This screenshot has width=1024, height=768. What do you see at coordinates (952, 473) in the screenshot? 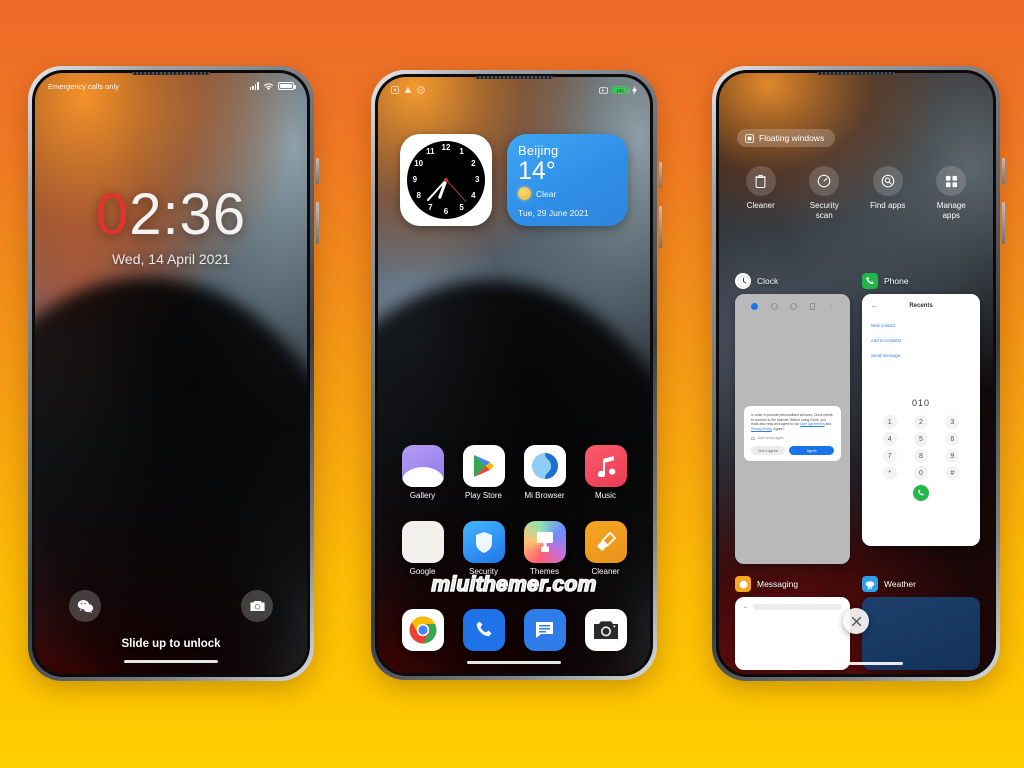
I see `key-hash: #` at bounding box center [952, 473].